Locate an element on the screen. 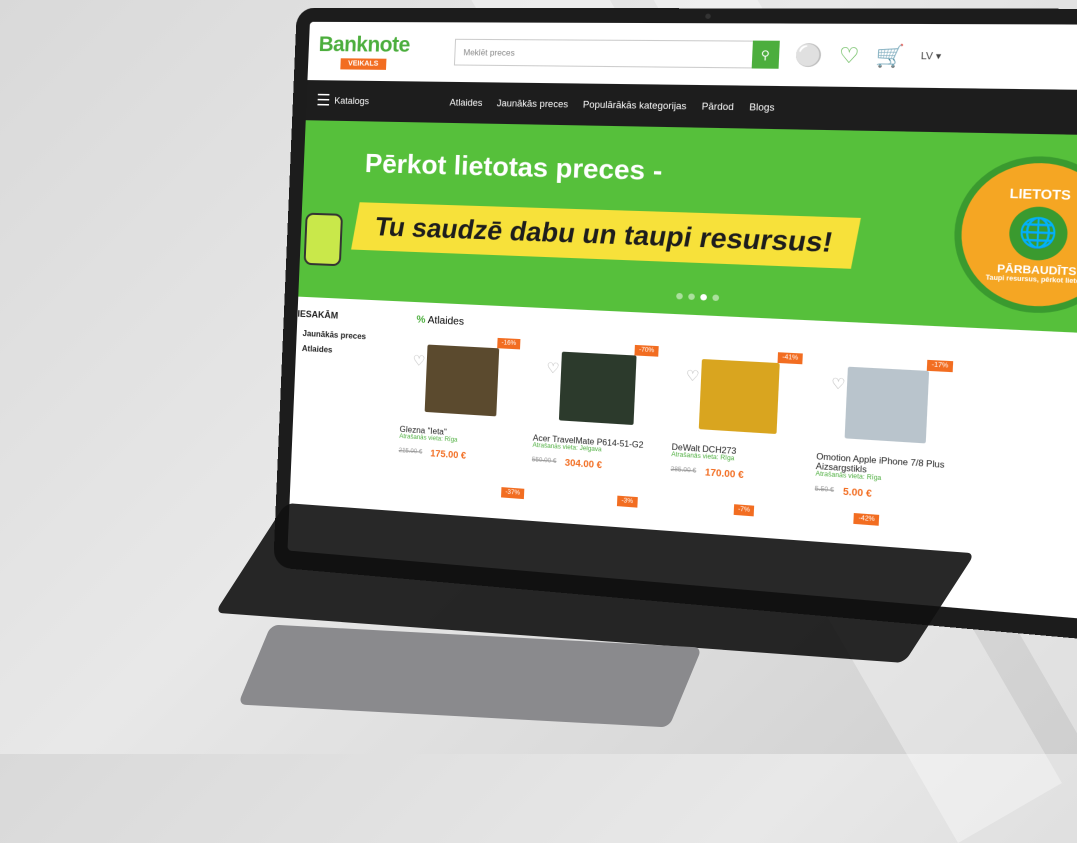 The image size is (1077, 843). discount-badge: -3% is located at coordinates (627, 501).